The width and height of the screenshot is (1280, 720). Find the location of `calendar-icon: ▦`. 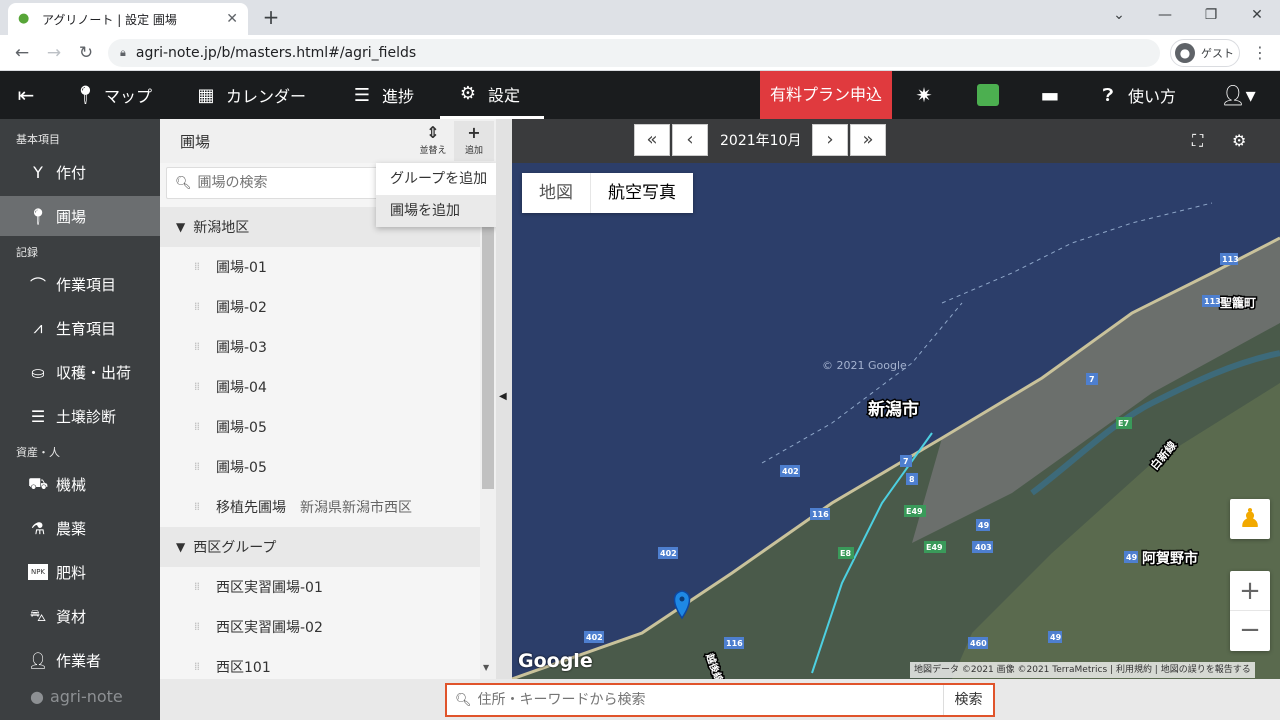

calendar-icon: ▦ is located at coordinates (206, 95).